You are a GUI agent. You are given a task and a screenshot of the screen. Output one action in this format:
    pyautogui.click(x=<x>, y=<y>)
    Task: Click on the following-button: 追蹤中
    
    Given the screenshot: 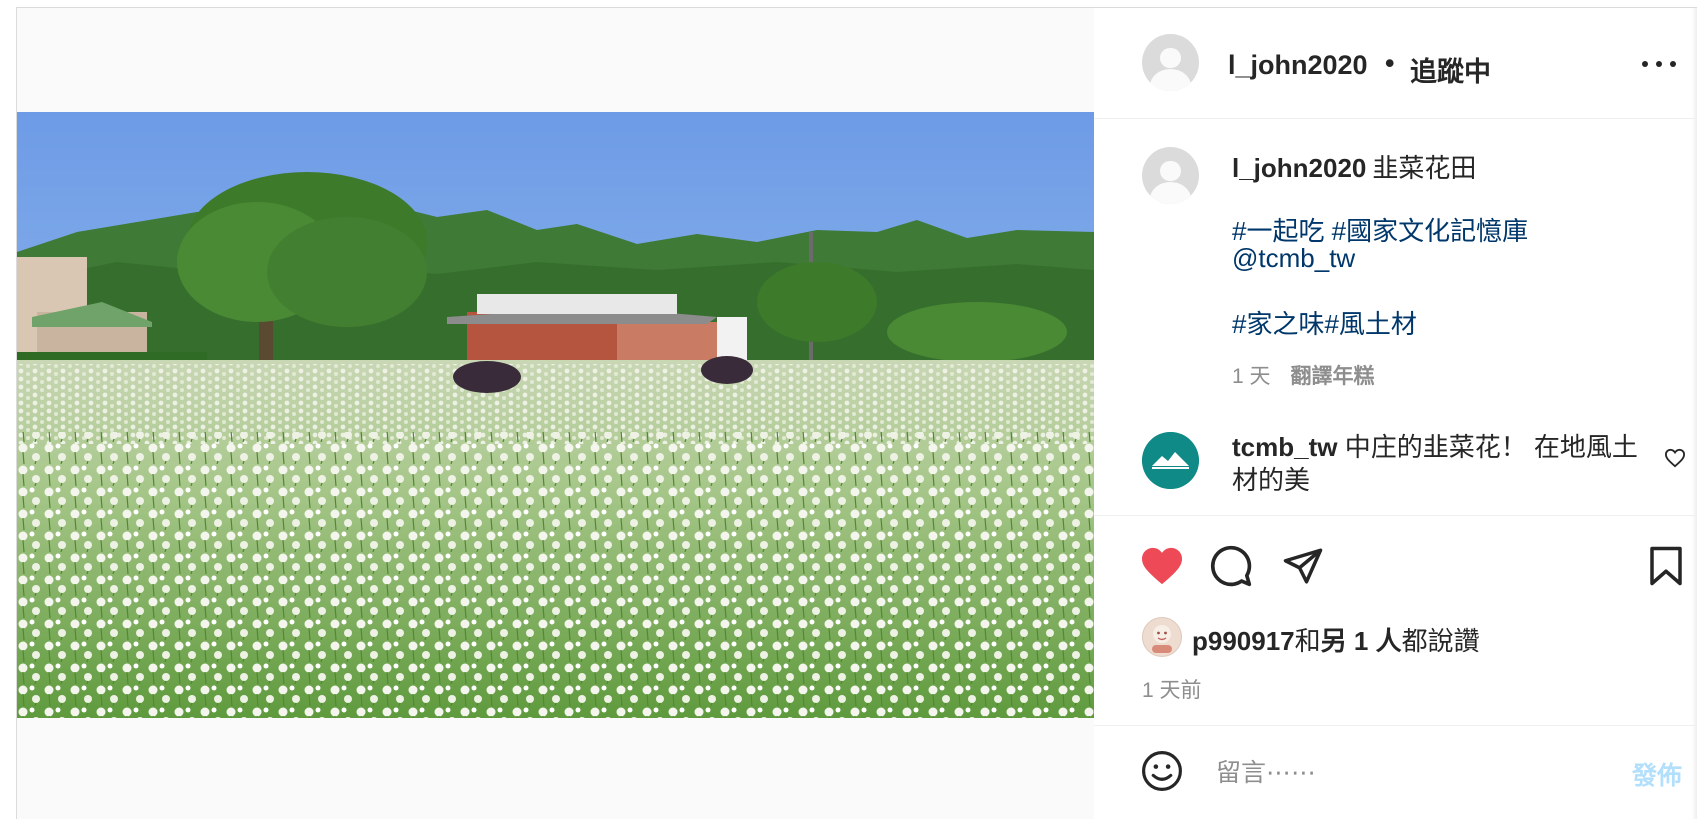 What is the action you would take?
    pyautogui.click(x=1450, y=69)
    